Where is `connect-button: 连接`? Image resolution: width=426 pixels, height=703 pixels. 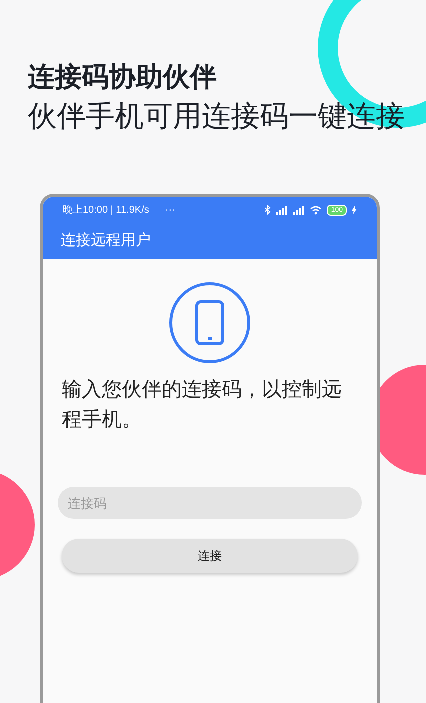 connect-button: 连接 is located at coordinates (210, 556).